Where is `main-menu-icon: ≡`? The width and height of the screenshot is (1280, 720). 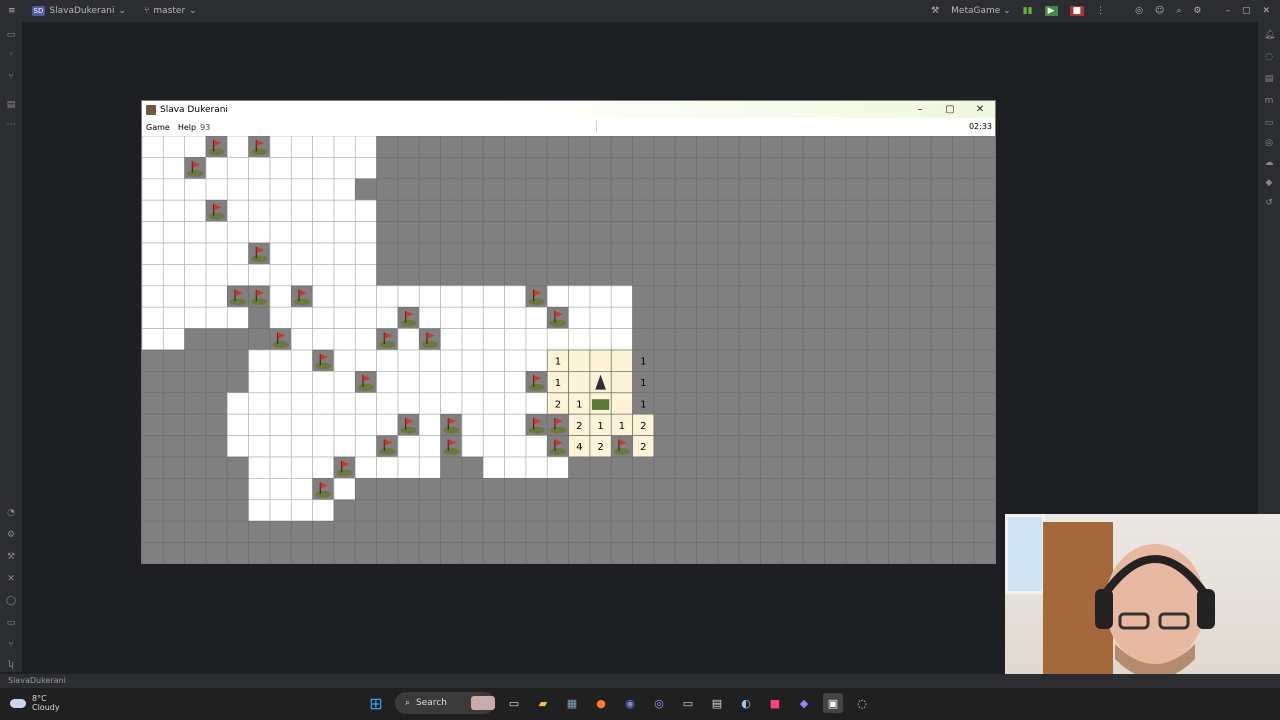 main-menu-icon: ≡ is located at coordinates (12, 11).